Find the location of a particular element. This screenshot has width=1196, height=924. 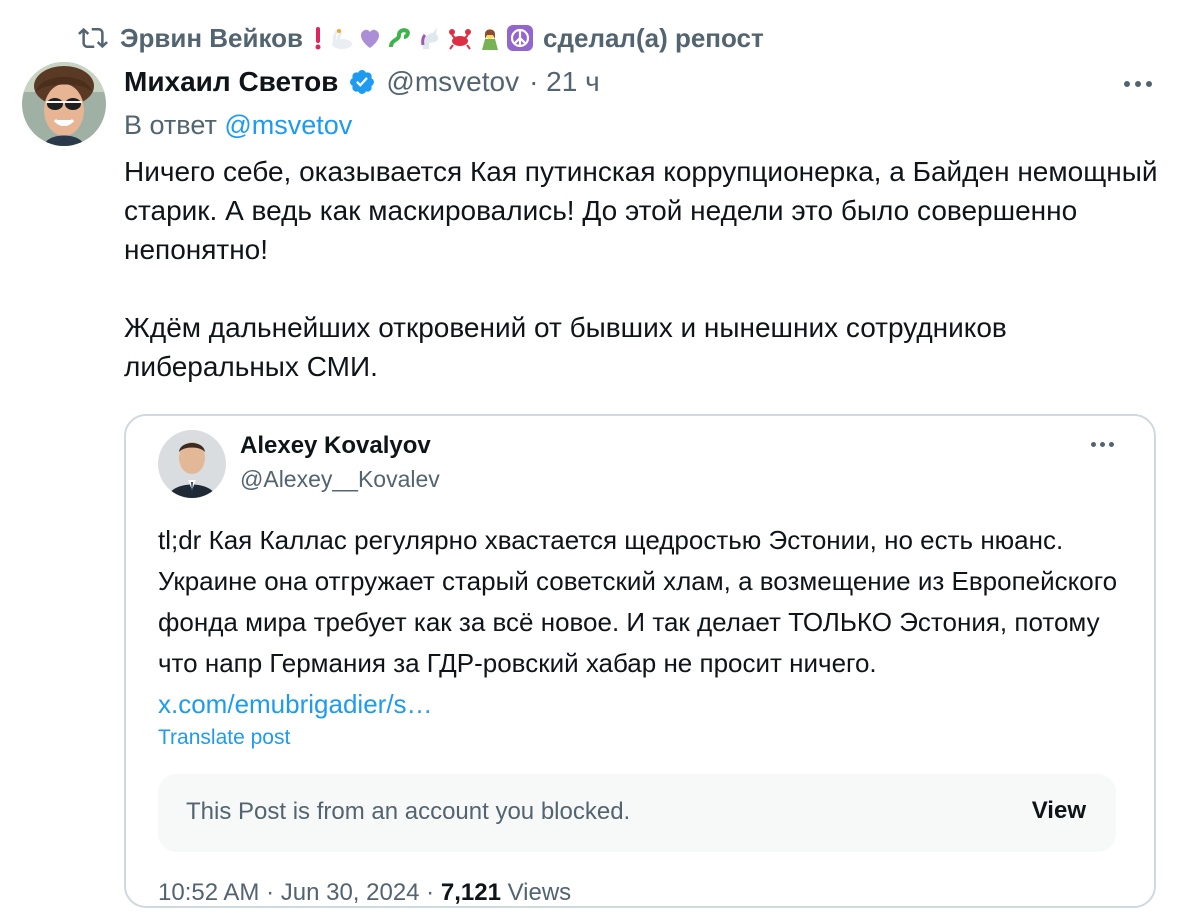

author-handle: @msvetov is located at coordinates (452, 82).